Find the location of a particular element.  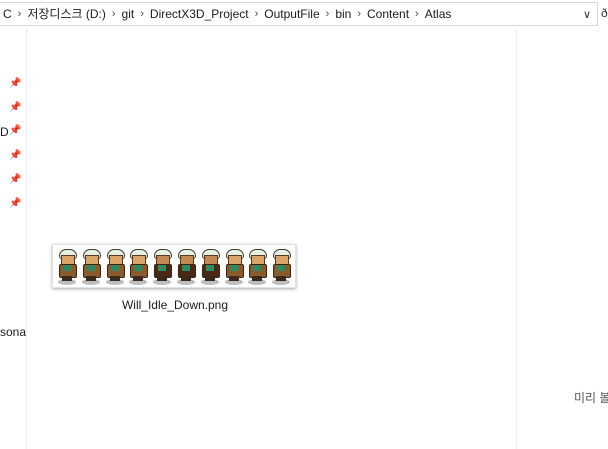

navigation-pane: 📌 📌 D 📌 📌 📌 📌 sona is located at coordinates (13, 238).